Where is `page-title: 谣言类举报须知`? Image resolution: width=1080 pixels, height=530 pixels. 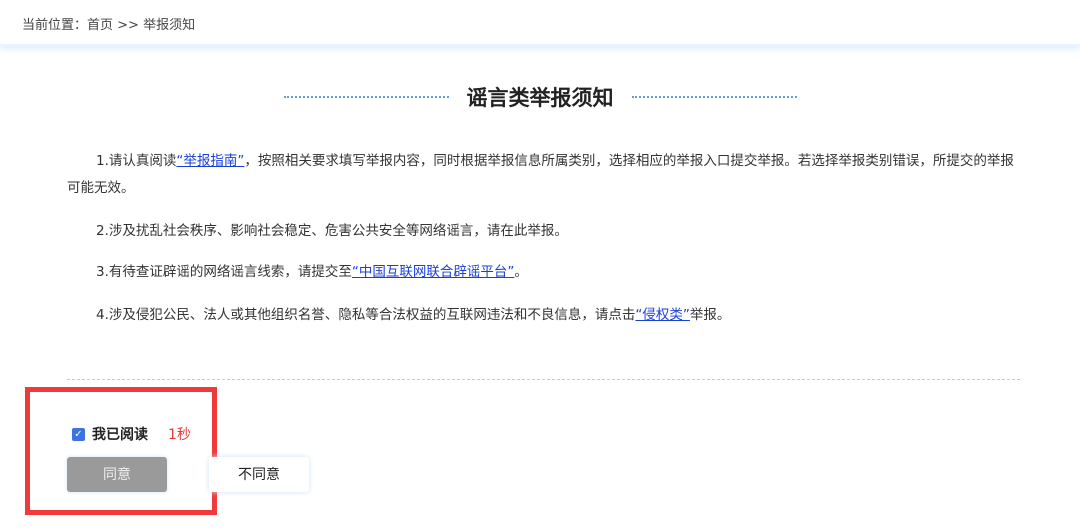
page-title: 谣言类举报须知 is located at coordinates (540, 98).